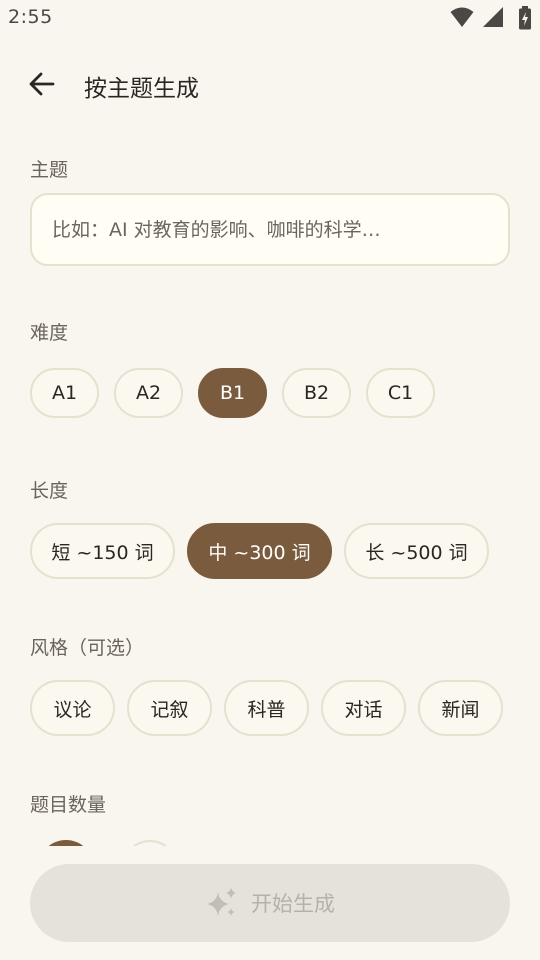  I want to click on length-chip-short: 短 ~150 词, so click(102, 551).